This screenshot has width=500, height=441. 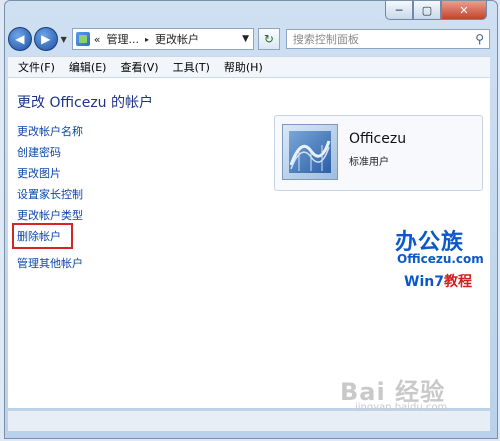 I want to click on roller-coaster-picture-icon, so click(x=310, y=155).